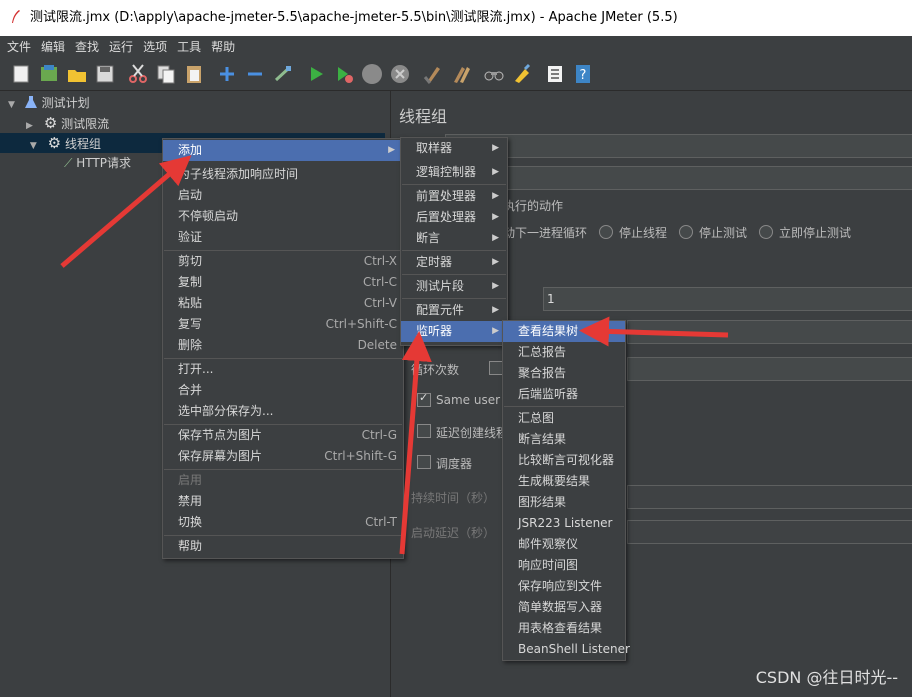 This screenshot has width=912, height=697. What do you see at coordinates (454, 262) in the screenshot?
I see `submenu-item-timer: 定时器 ▶` at bounding box center [454, 262].